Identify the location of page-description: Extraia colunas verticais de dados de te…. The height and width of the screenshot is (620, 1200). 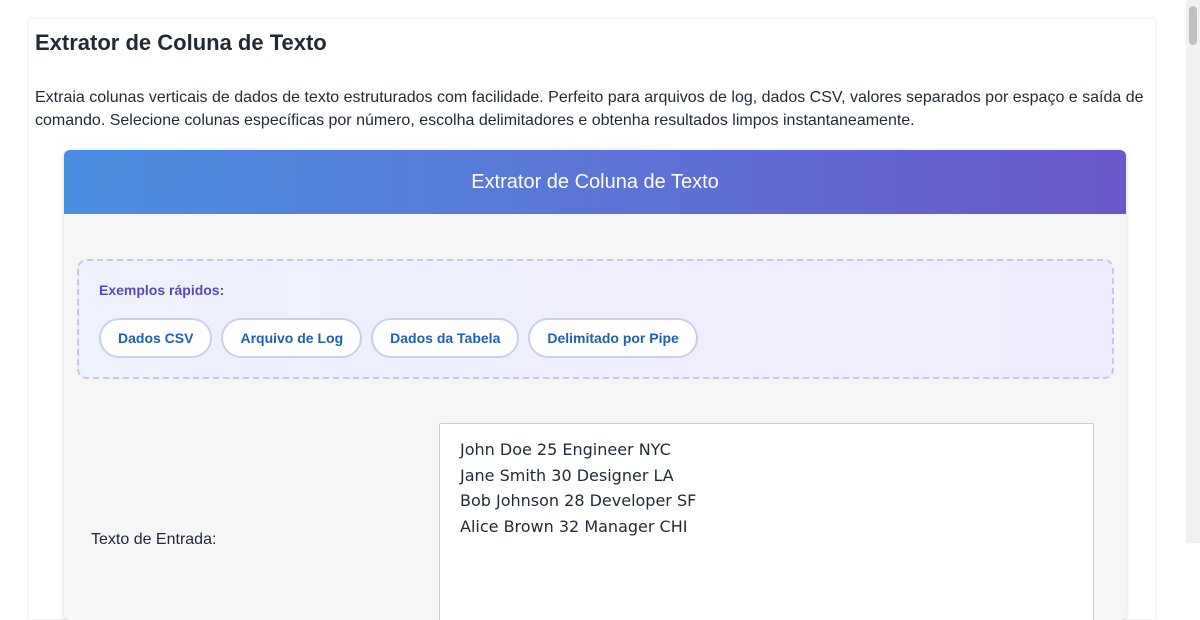
(589, 109).